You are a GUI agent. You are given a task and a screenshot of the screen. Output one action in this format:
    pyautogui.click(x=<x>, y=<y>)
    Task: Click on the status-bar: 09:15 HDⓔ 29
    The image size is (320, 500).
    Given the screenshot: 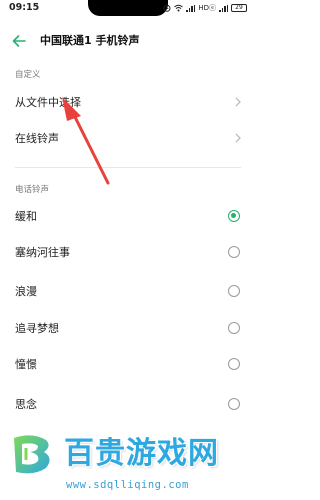 What is the action you would take?
    pyautogui.click(x=127, y=9)
    